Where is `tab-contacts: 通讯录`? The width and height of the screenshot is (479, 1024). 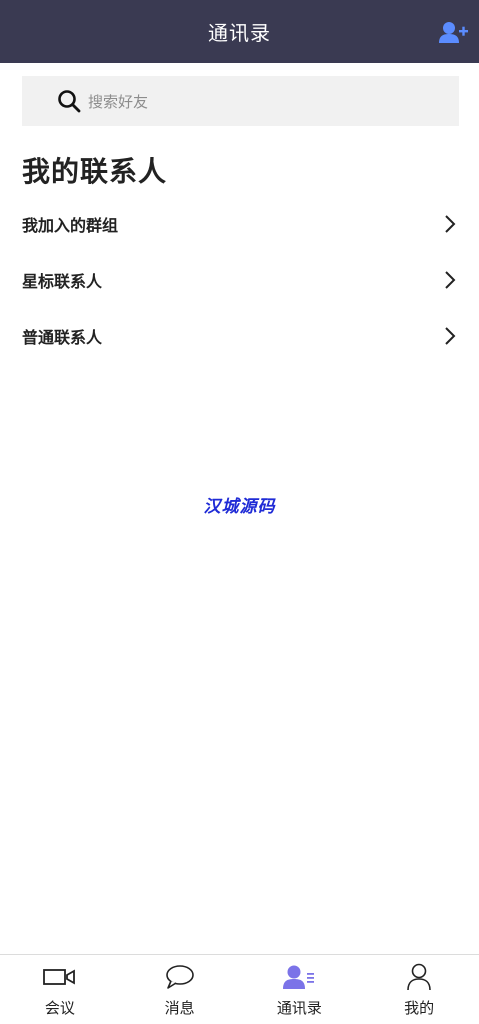 tab-contacts: 通讯录 is located at coordinates (300, 989).